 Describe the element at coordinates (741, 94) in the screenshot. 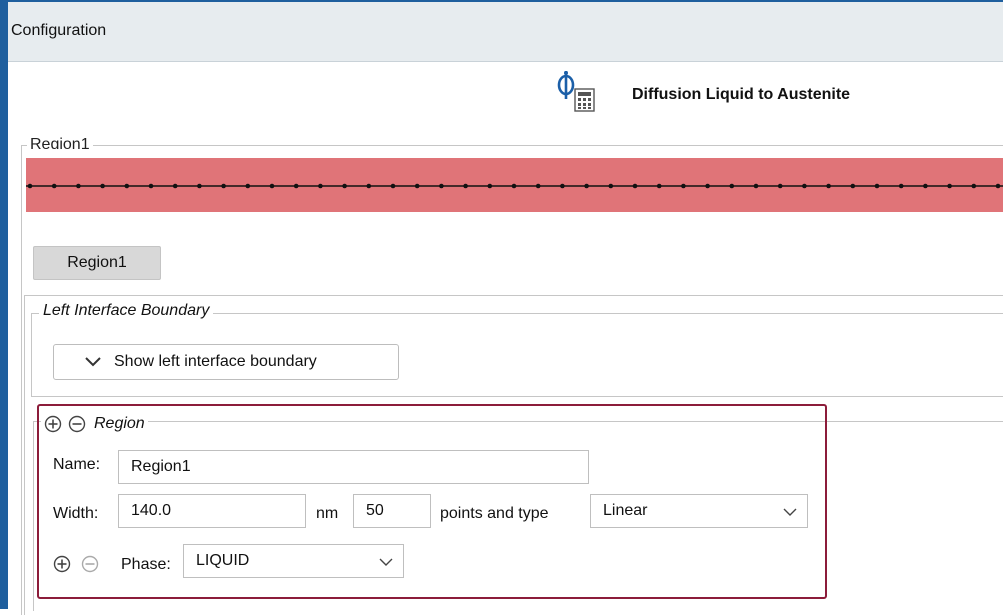

I see `module-title: Diffusion Liquid to Austenite` at that location.